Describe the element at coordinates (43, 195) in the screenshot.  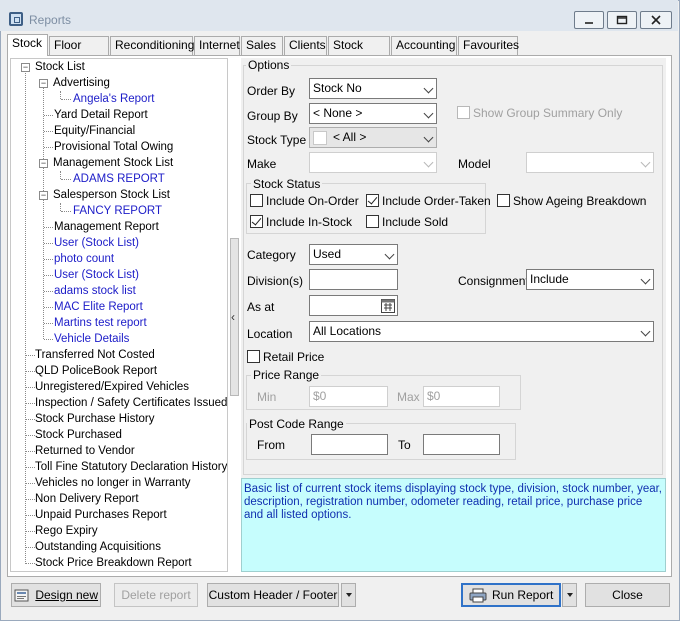
I see `collapse-salesperson-stock-list: −` at that location.